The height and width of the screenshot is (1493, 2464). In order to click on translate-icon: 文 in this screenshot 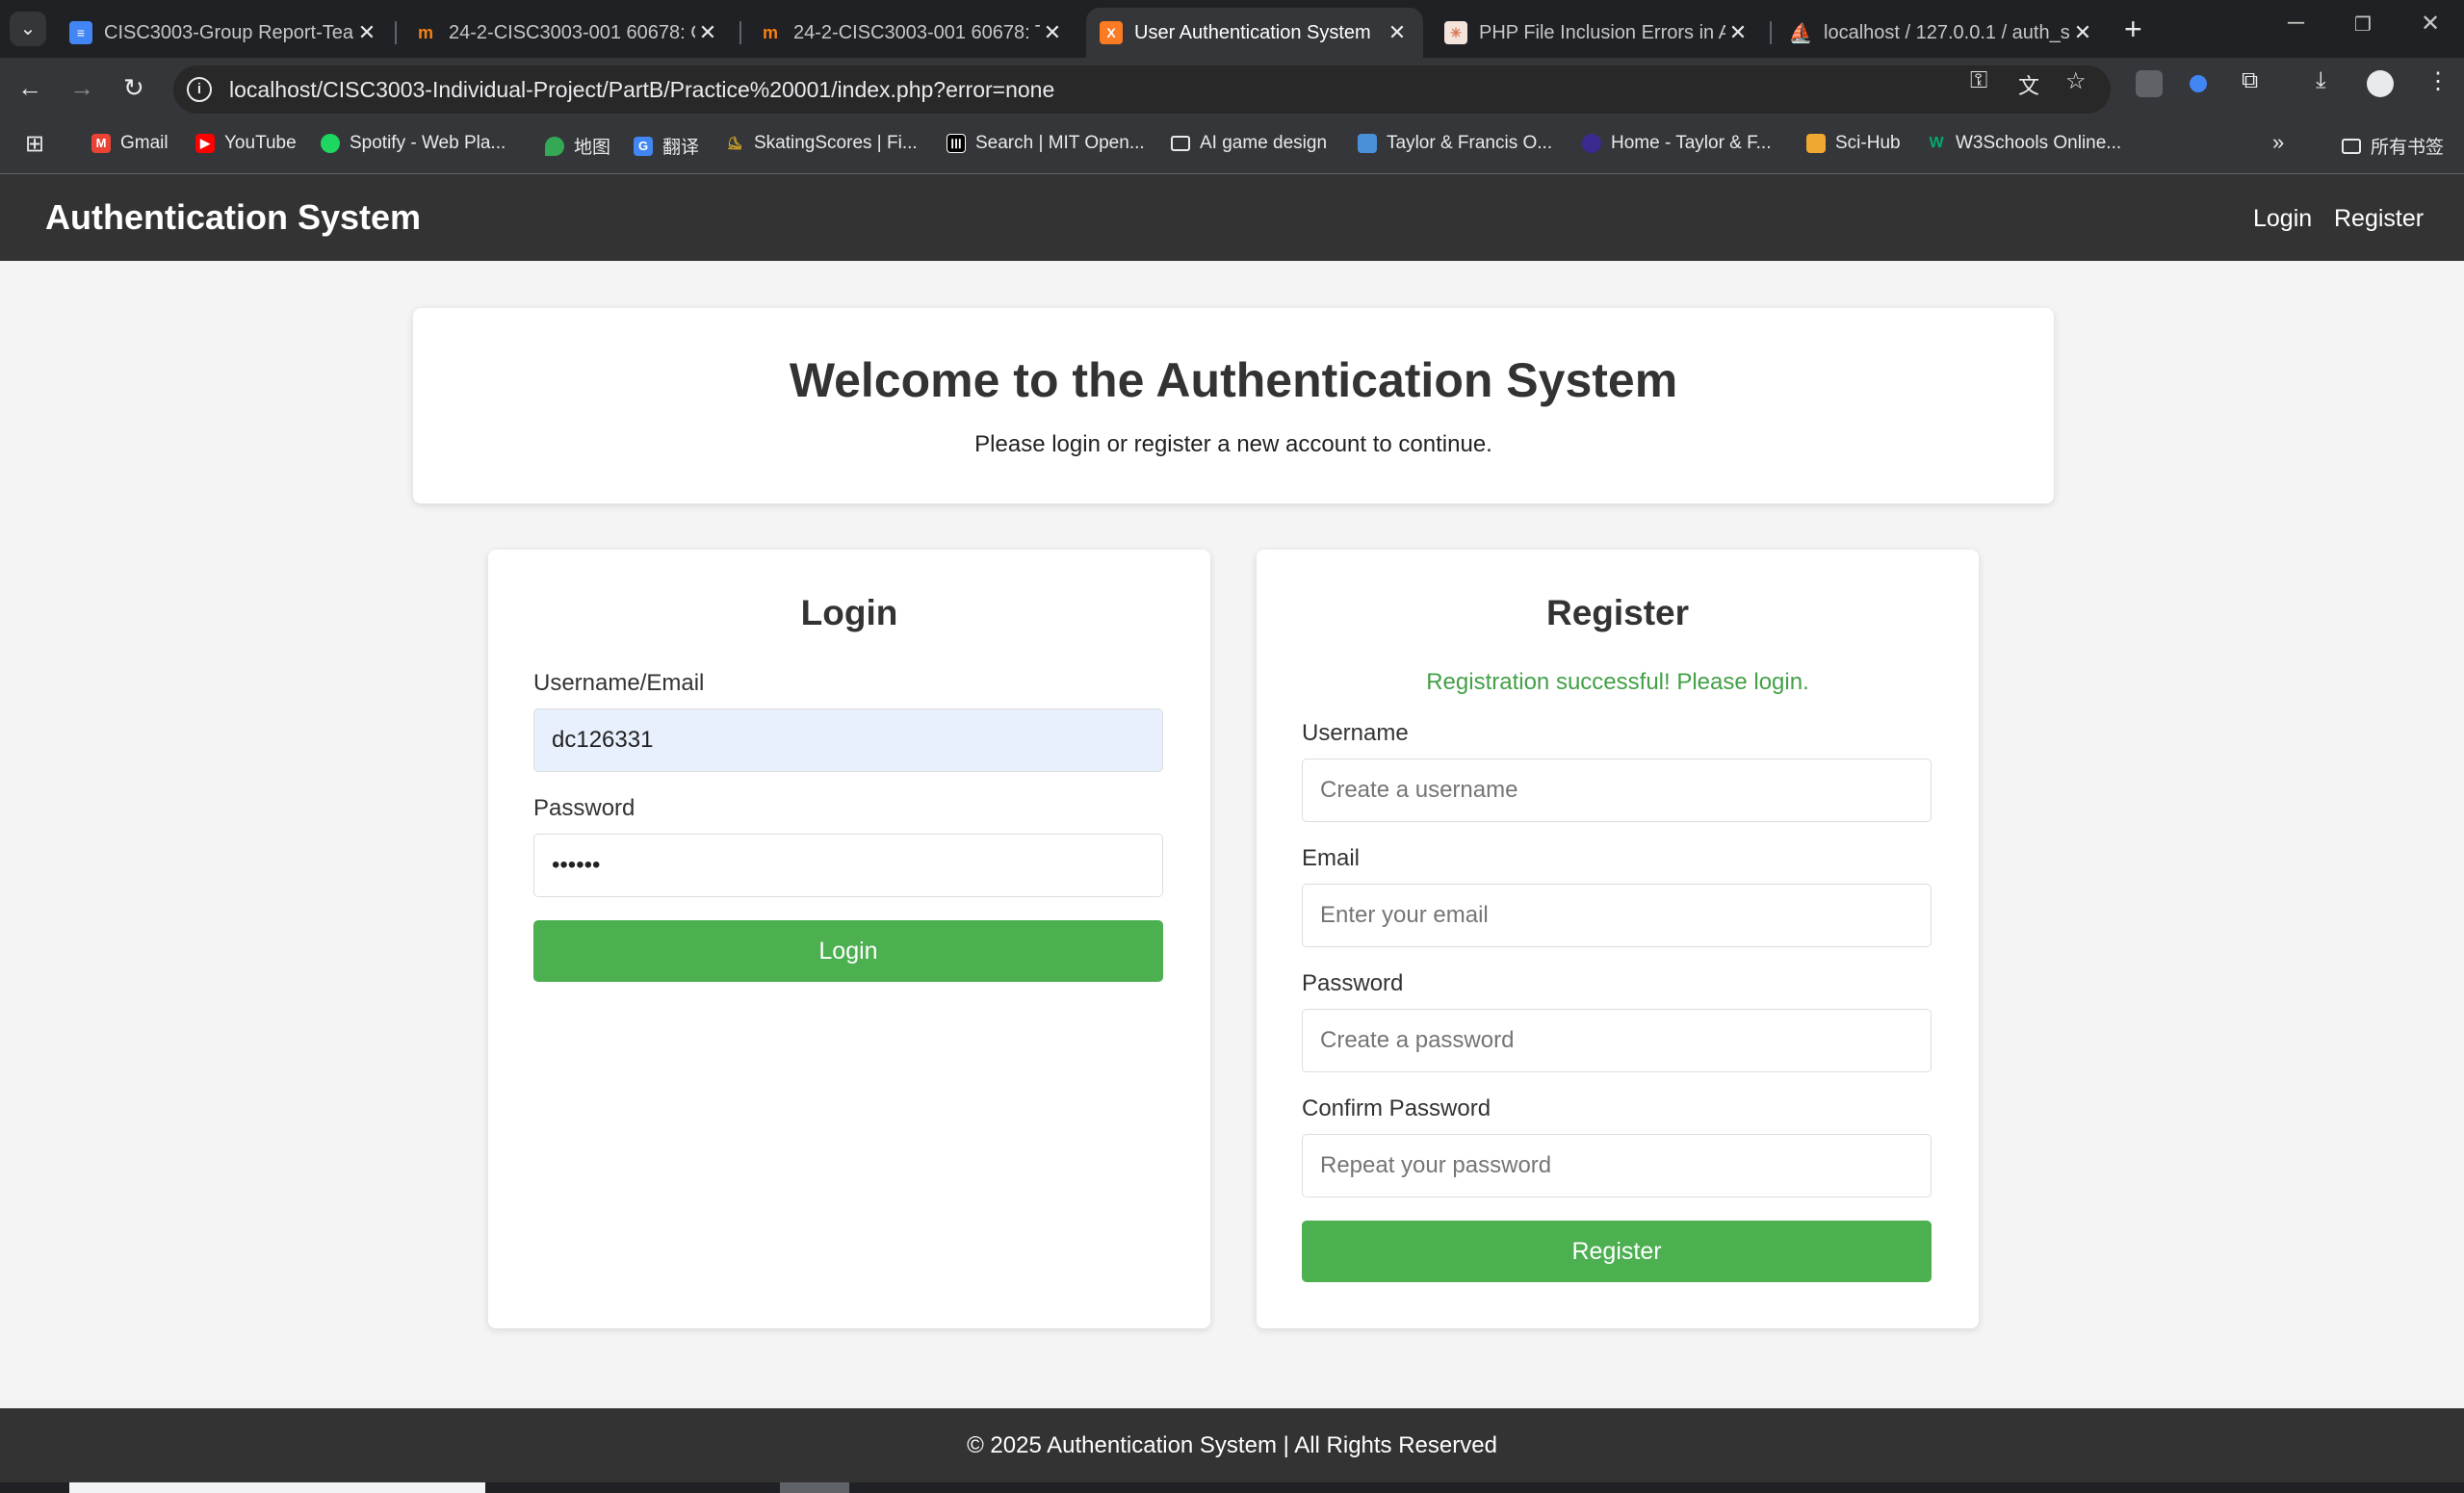, I will do `click(2028, 85)`.